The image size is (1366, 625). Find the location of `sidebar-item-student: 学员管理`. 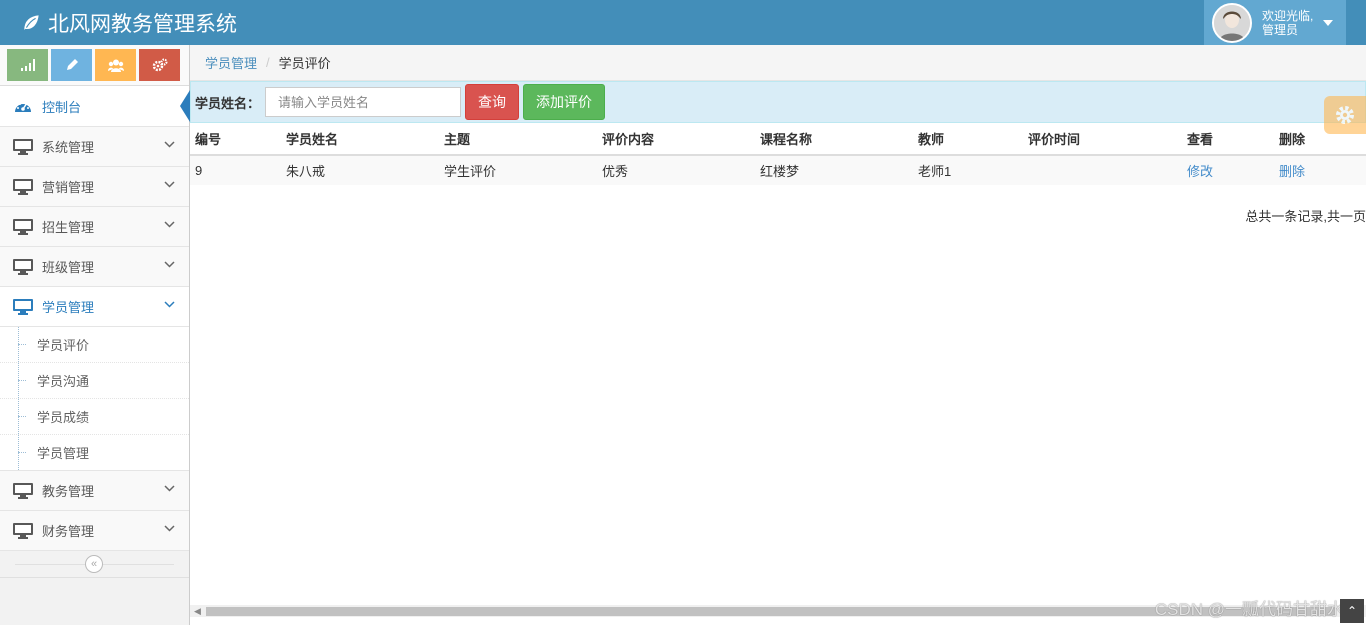

sidebar-item-student: 学员管理 is located at coordinates (94, 307).